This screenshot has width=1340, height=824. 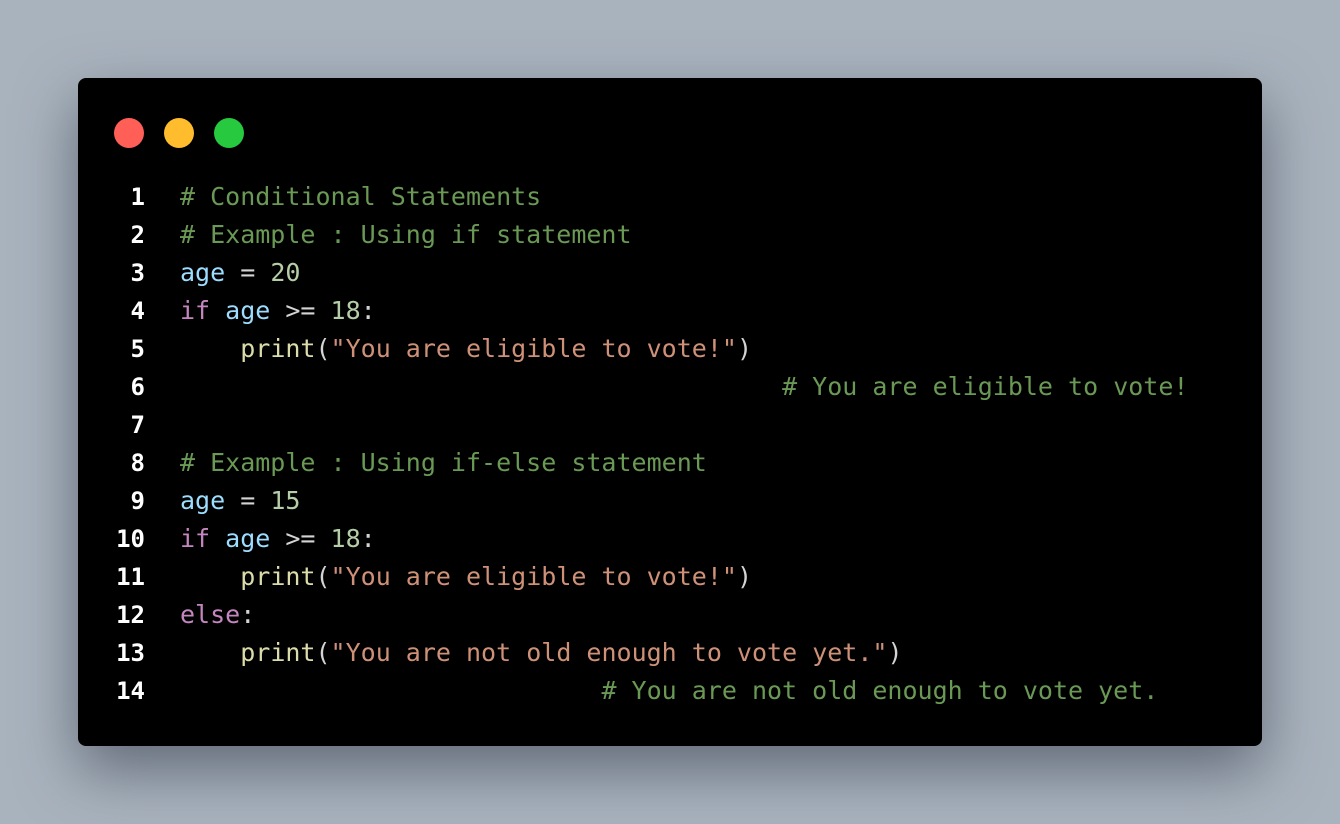 What do you see at coordinates (229, 133) in the screenshot?
I see `maximize-dot` at bounding box center [229, 133].